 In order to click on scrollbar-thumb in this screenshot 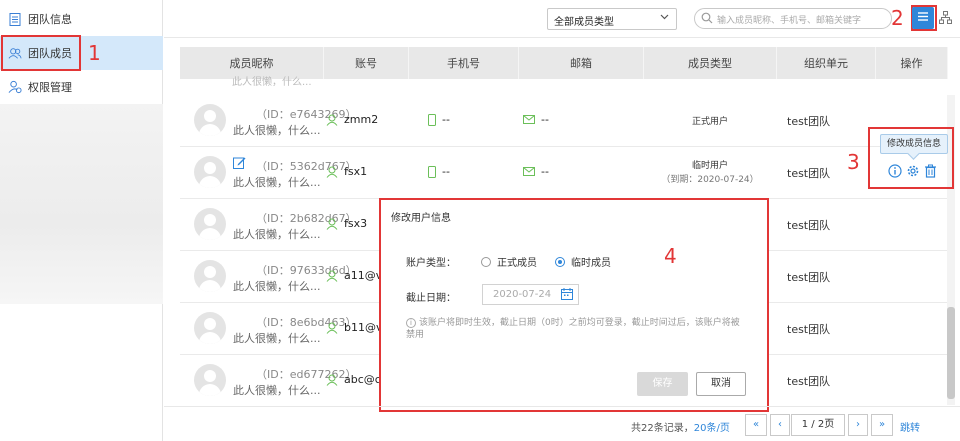, I will do `click(951, 353)`.